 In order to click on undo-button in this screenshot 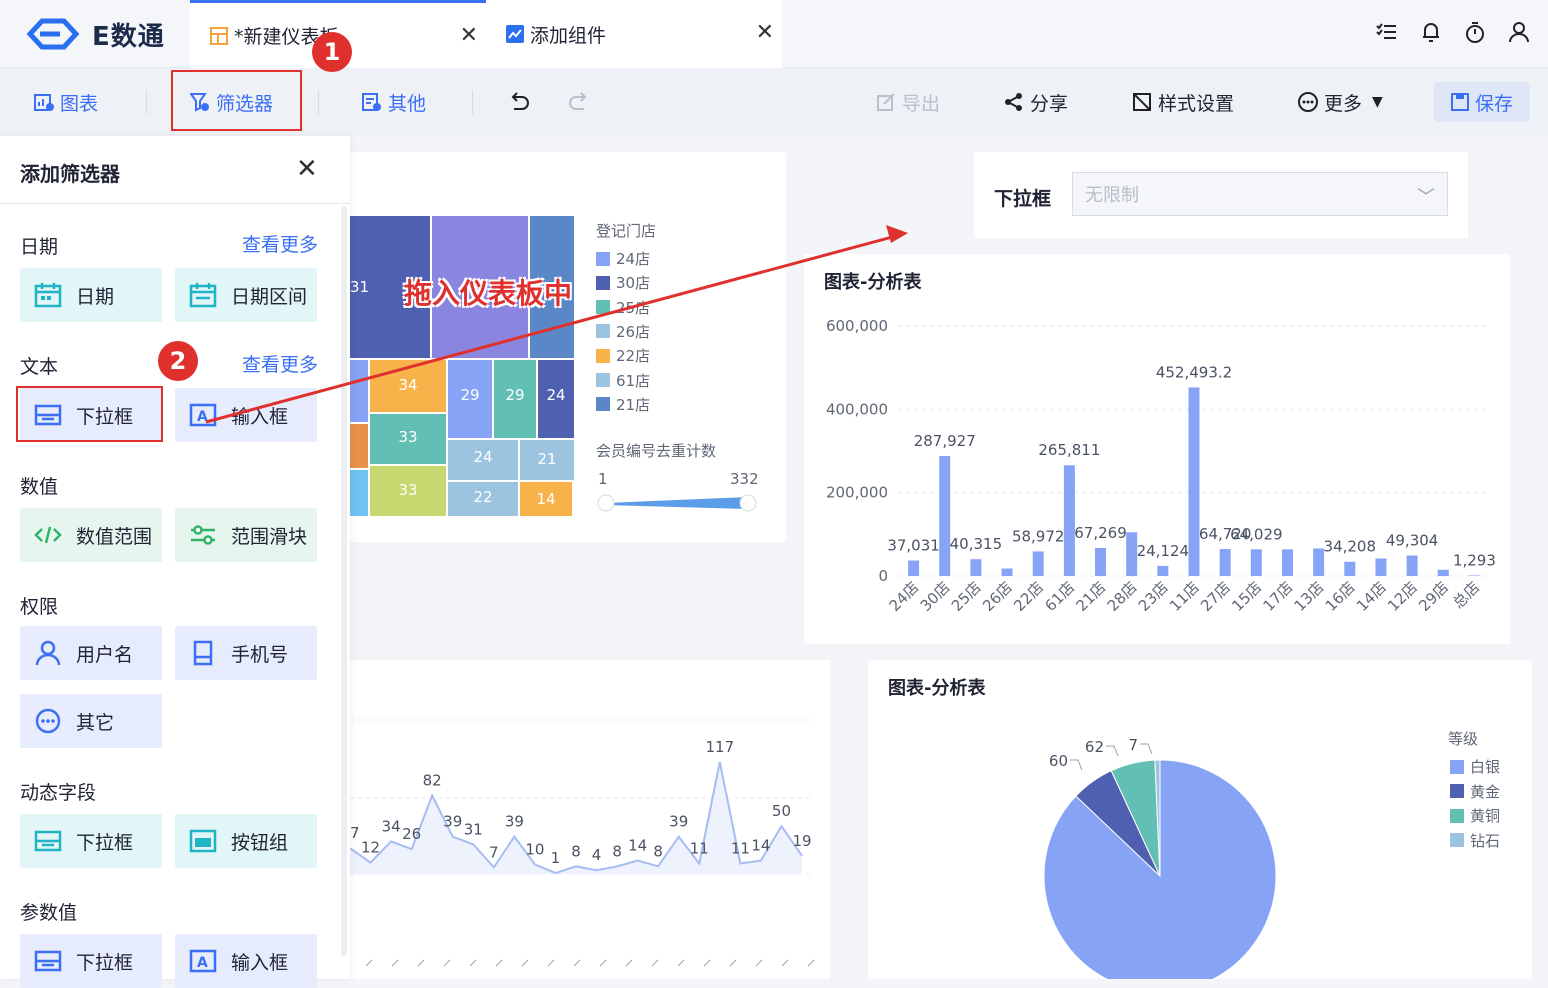, I will do `click(519, 102)`.